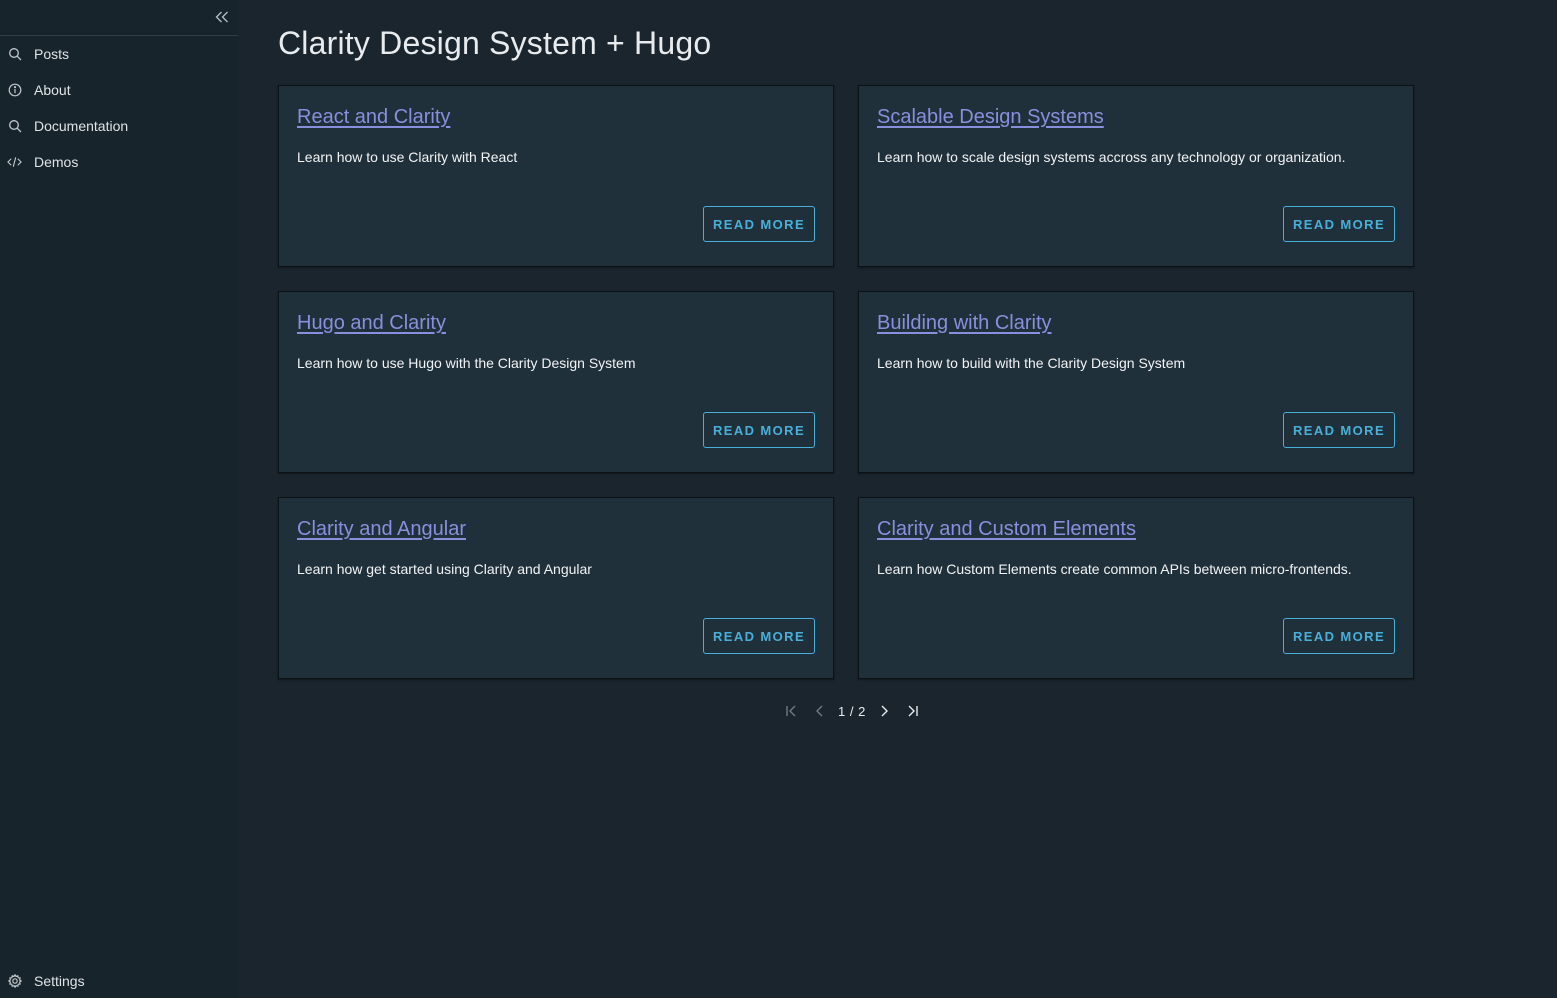 The image size is (1557, 998). What do you see at coordinates (14, 162) in the screenshot?
I see `code-icon` at bounding box center [14, 162].